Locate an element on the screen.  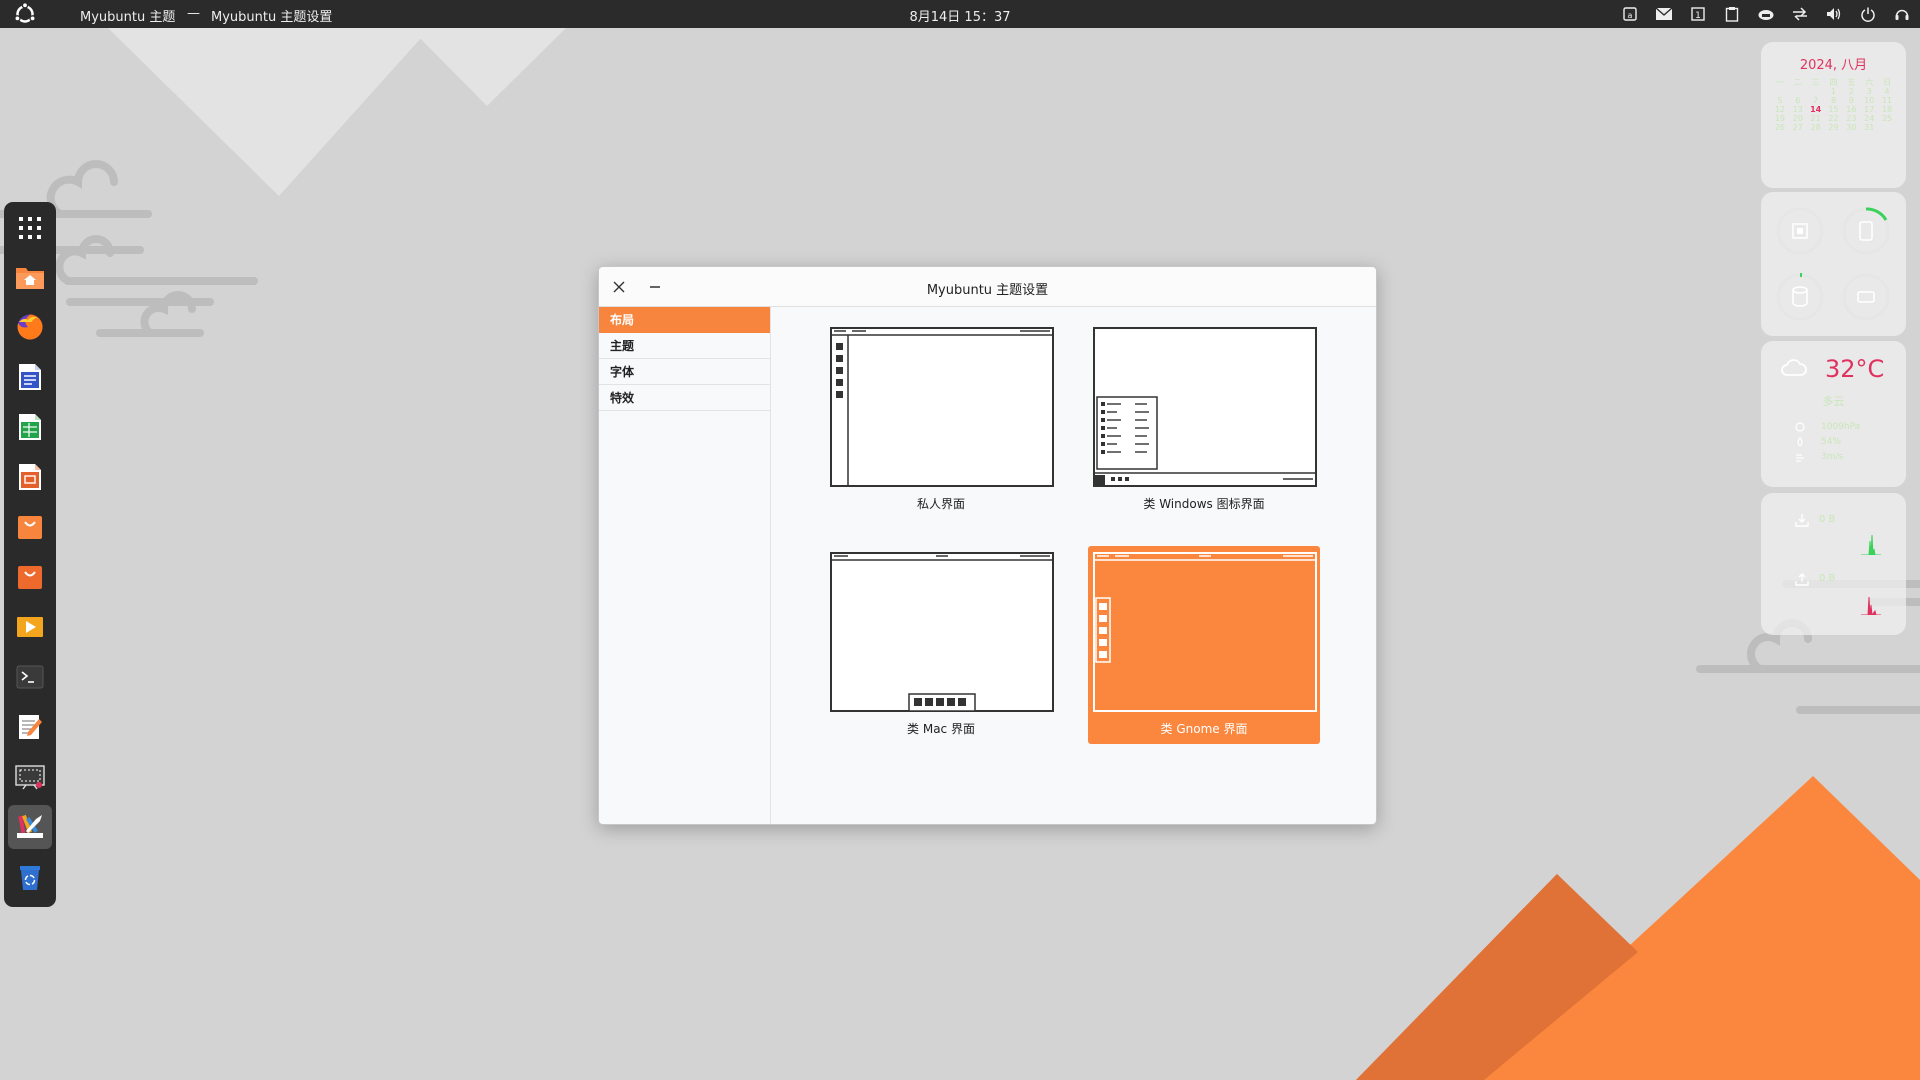
disk-icon is located at coordinates (1800, 290).